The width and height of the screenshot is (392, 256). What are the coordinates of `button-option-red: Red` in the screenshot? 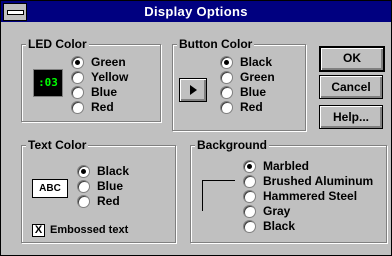 It's located at (241, 107).